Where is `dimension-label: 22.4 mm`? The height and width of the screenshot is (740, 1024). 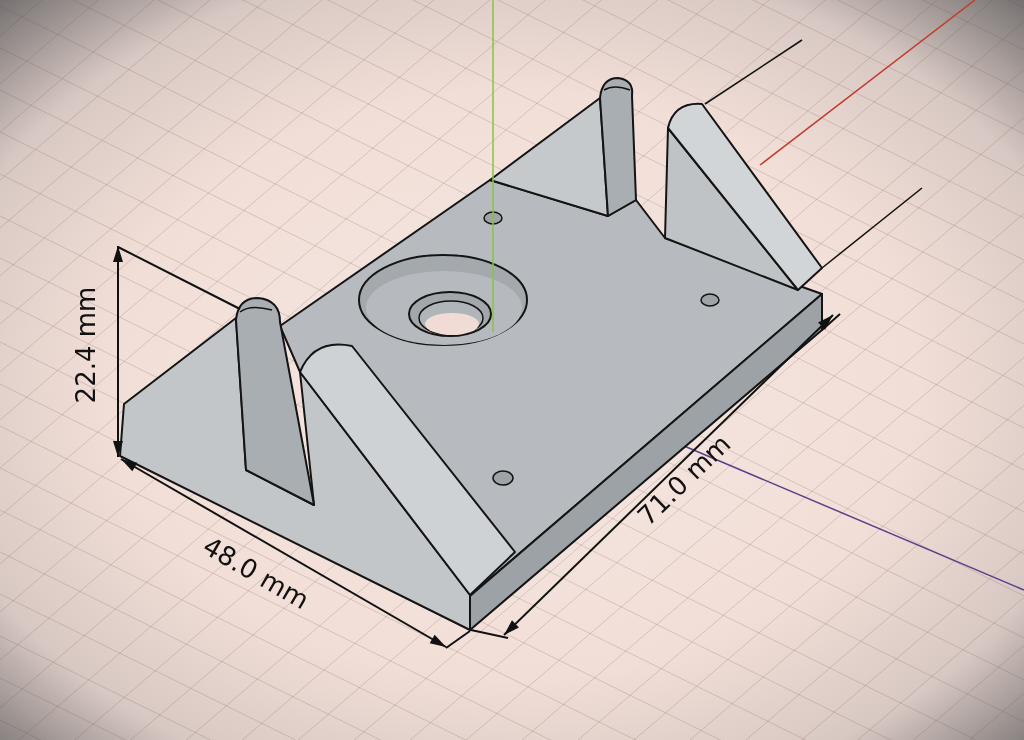
dimension-label: 22.4 mm is located at coordinates (86, 345).